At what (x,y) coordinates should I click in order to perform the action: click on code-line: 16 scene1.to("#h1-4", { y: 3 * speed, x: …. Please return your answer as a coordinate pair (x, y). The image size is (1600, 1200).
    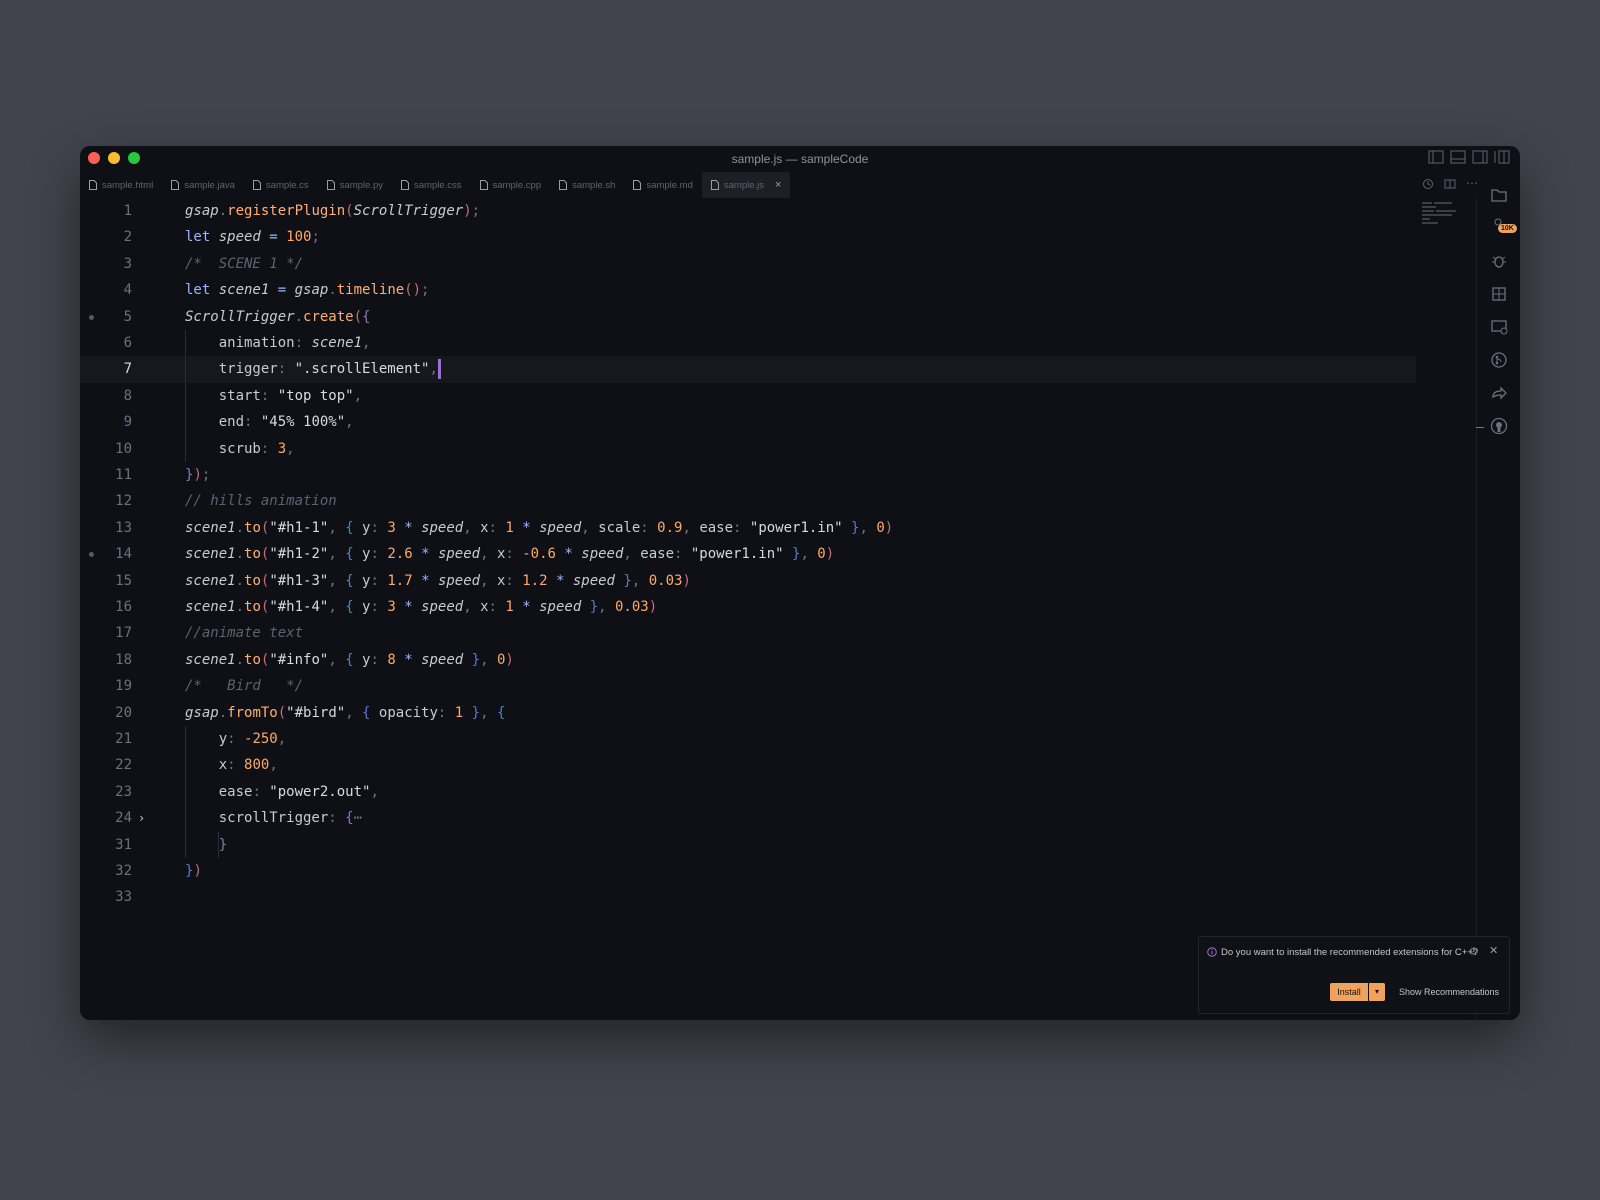
    Looking at the image, I should click on (748, 607).